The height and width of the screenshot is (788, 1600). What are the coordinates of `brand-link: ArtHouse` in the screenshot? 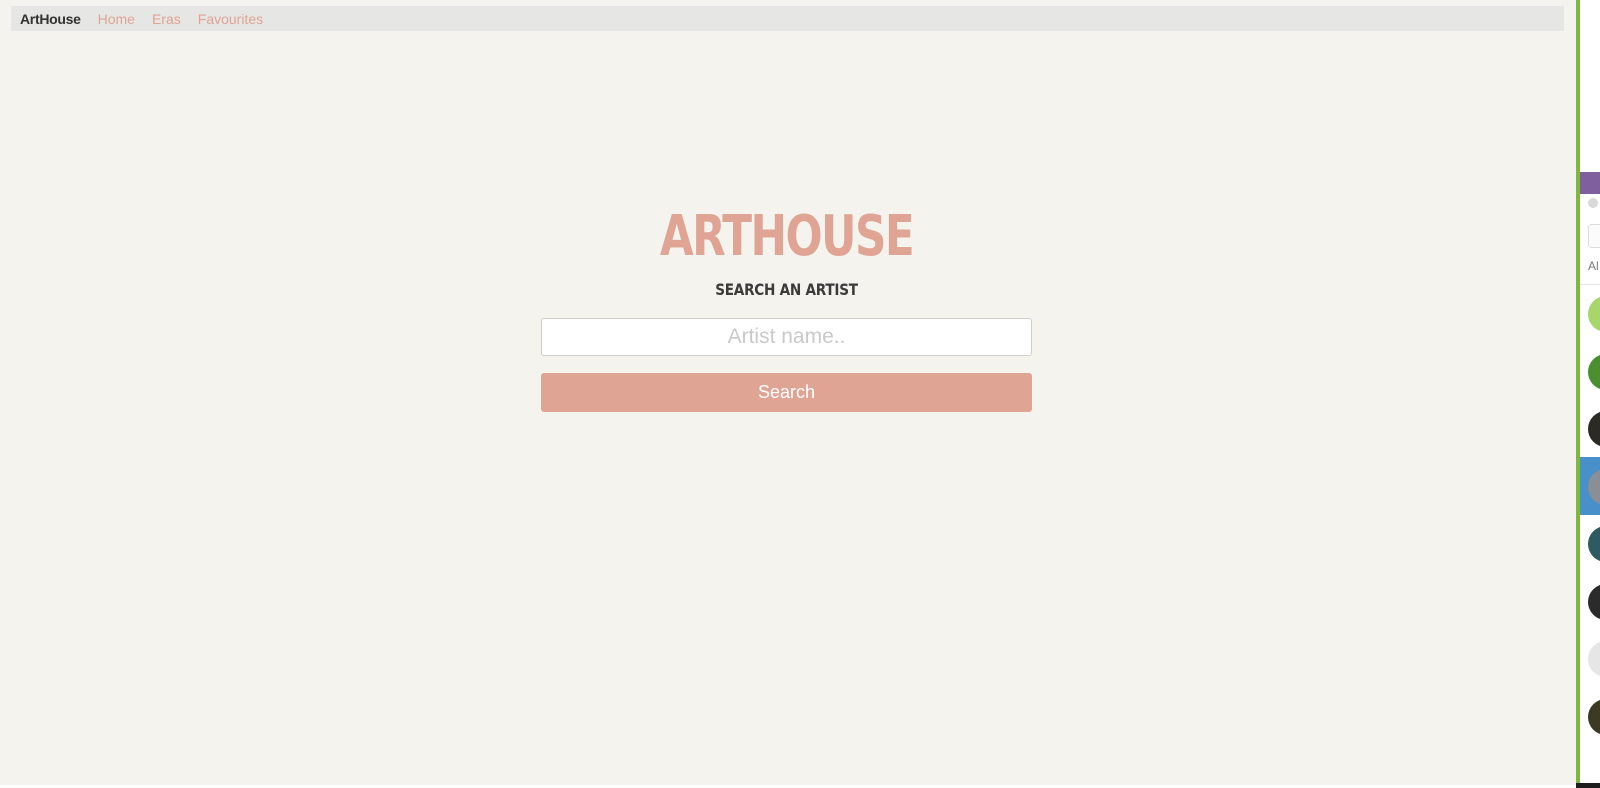 It's located at (50, 19).